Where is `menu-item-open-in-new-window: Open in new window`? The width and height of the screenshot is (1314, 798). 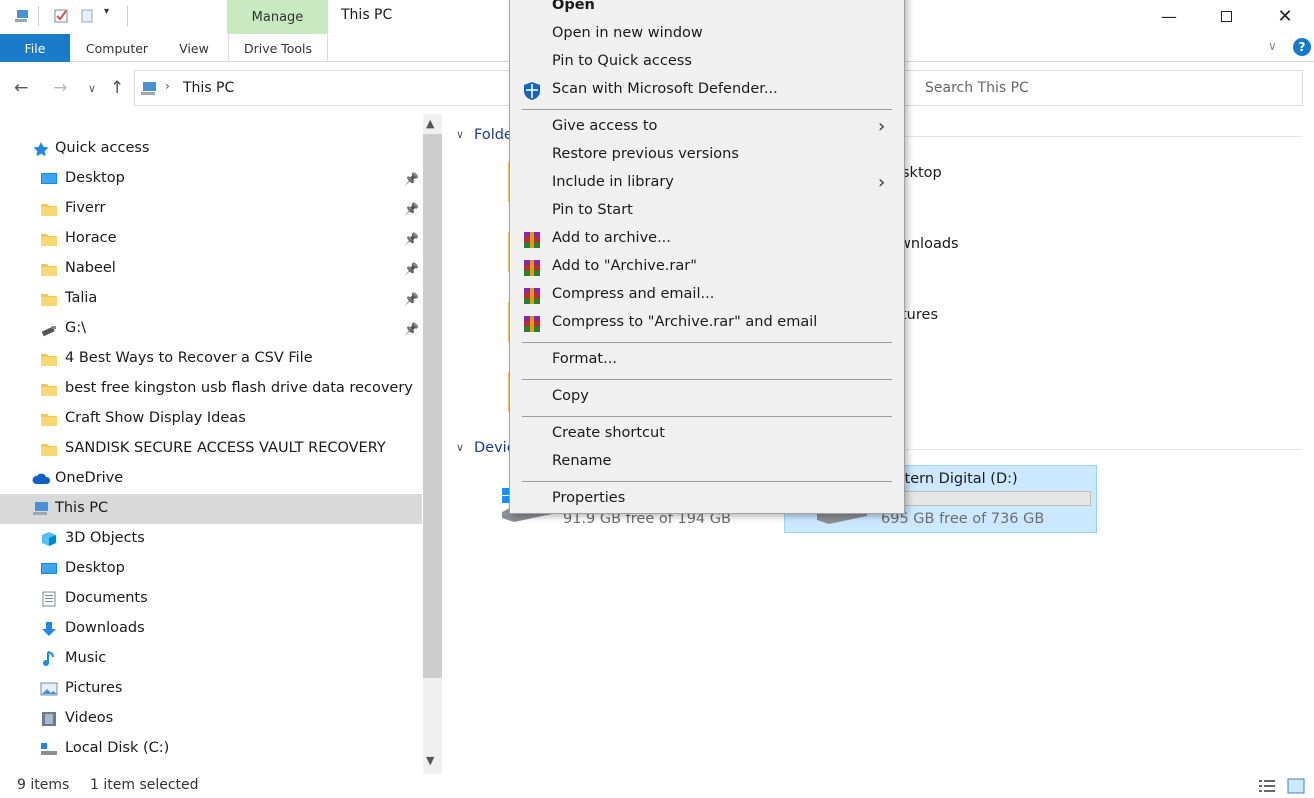
menu-item-open-in-new-window: Open in new window is located at coordinates (707, 35).